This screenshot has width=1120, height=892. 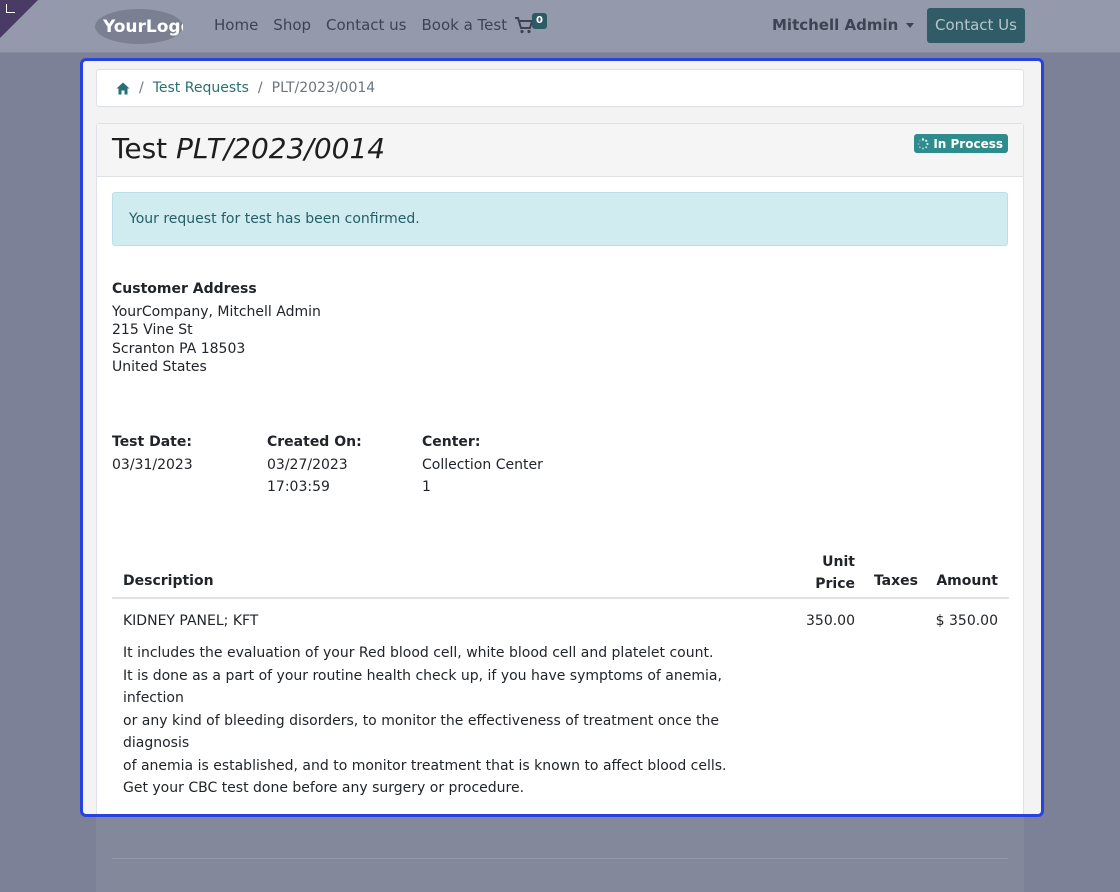 What do you see at coordinates (830, 621) in the screenshot?
I see `row-unit-price: 350.00` at bounding box center [830, 621].